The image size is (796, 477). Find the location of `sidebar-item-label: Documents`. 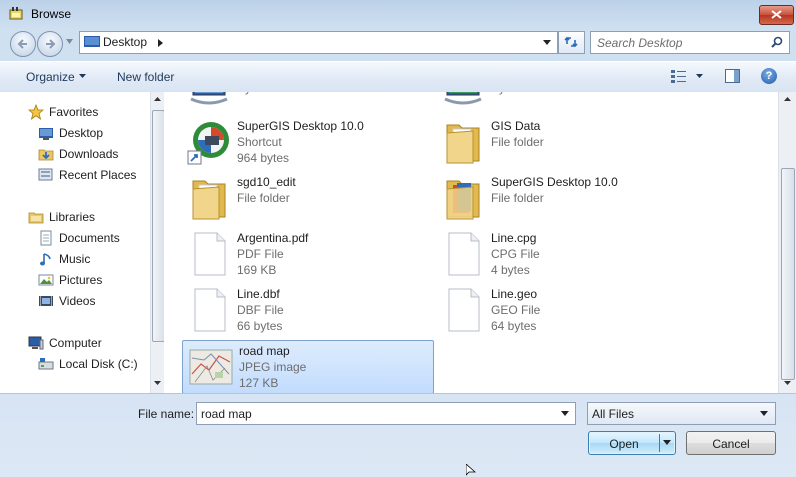

sidebar-item-label: Documents is located at coordinates (89, 238).